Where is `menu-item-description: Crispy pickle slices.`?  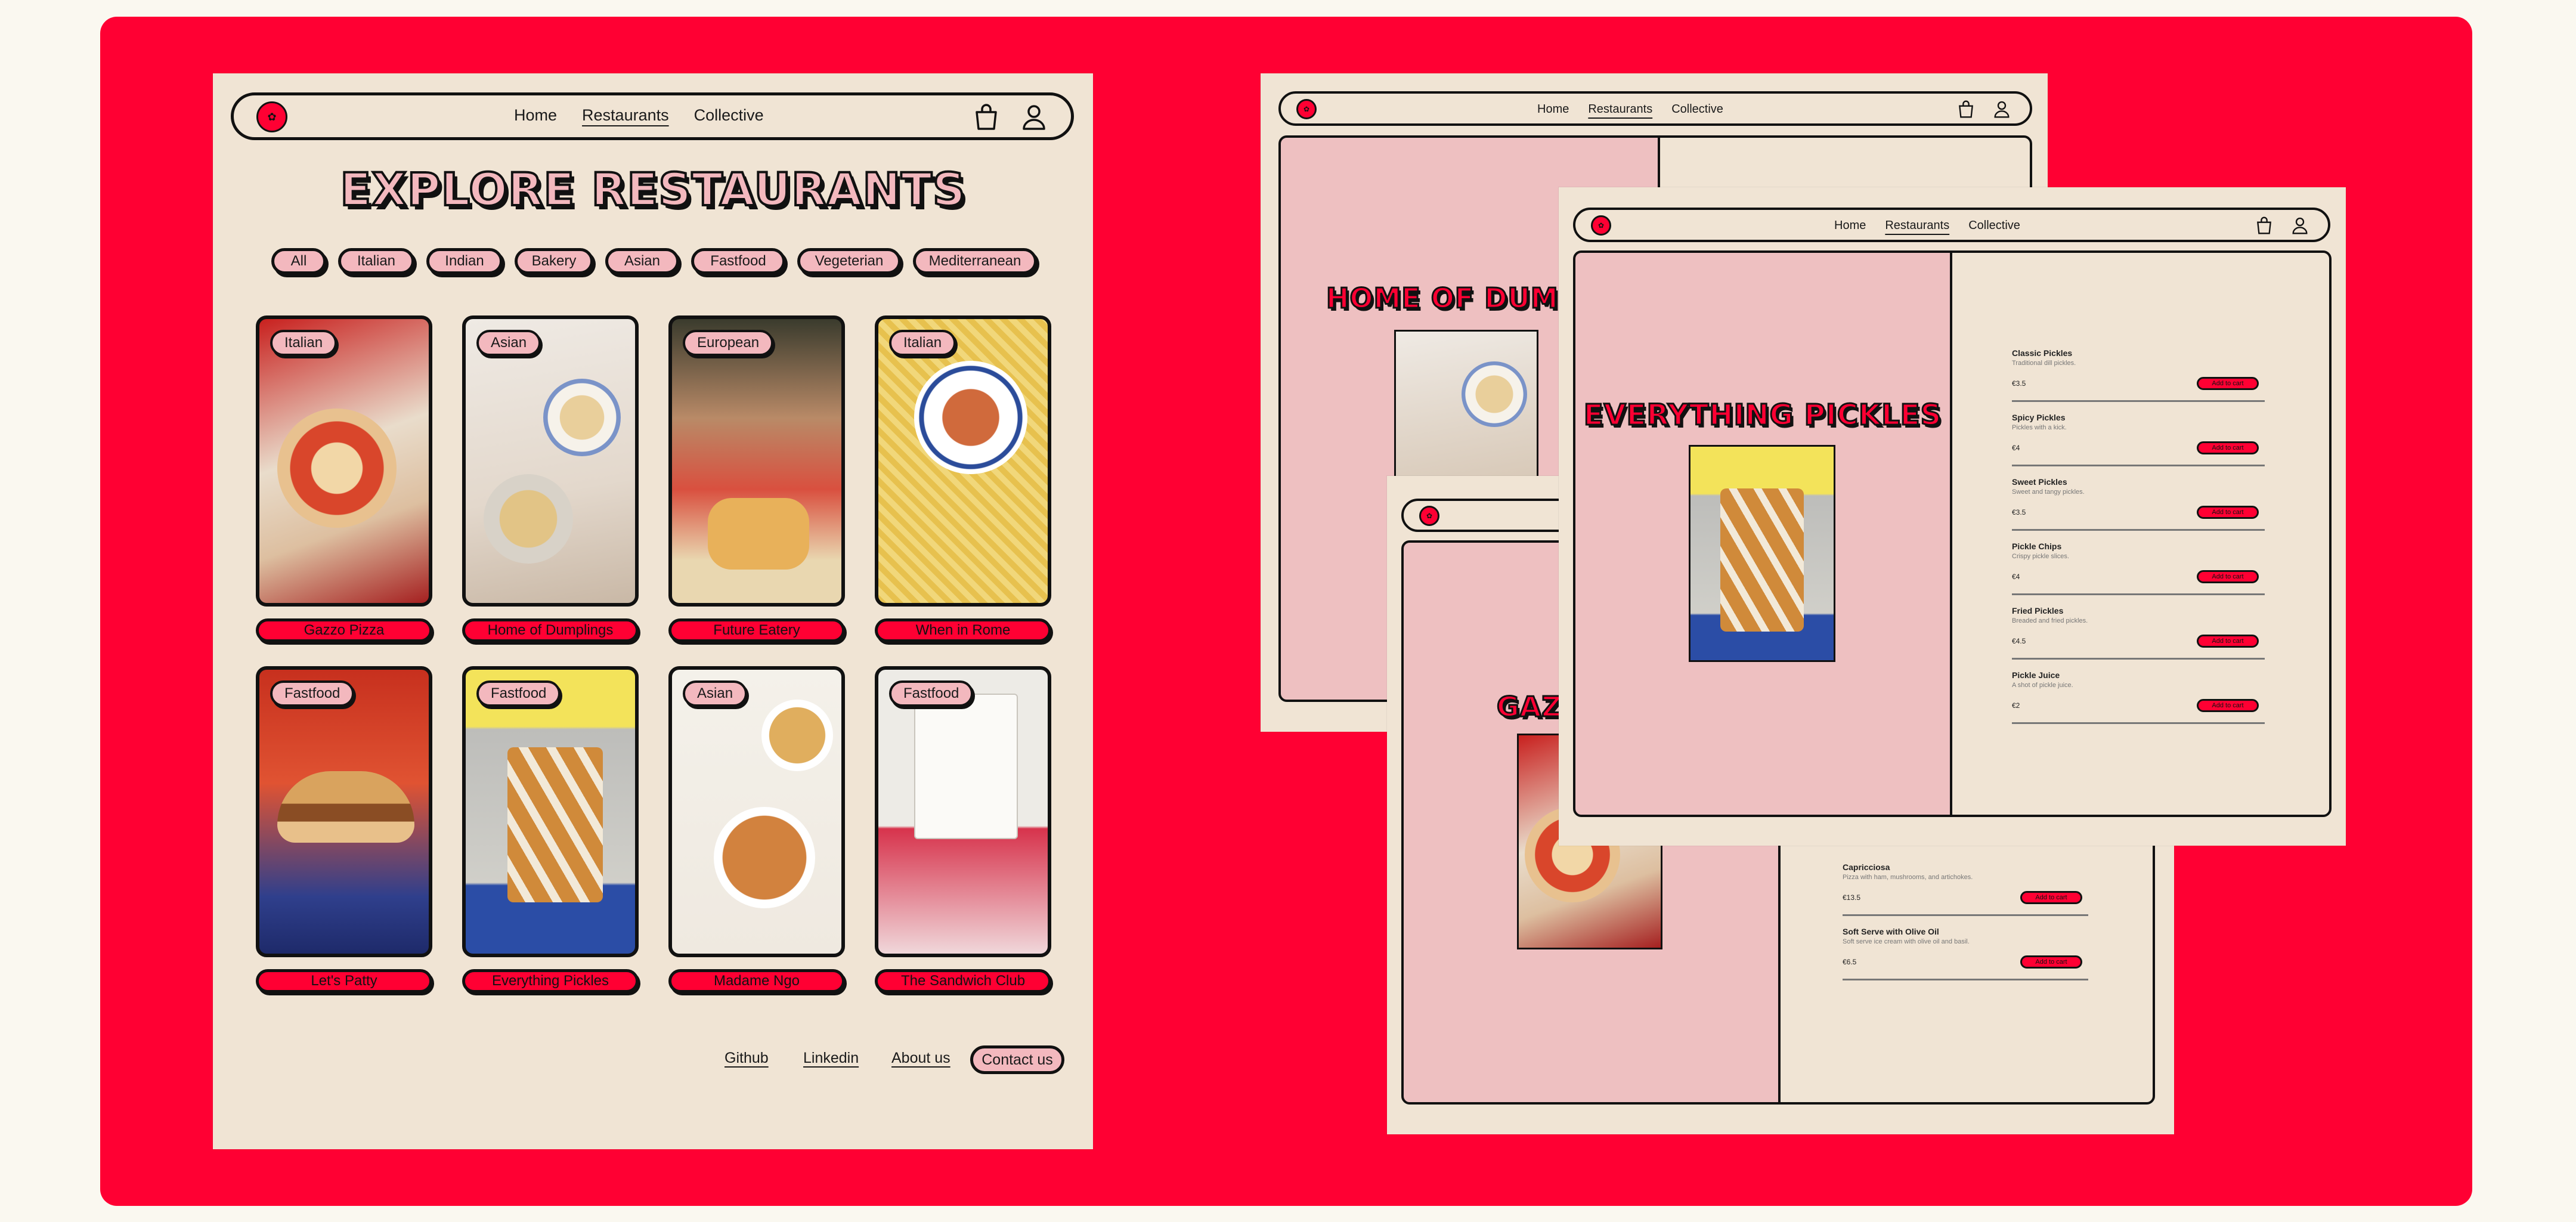 menu-item-description: Crispy pickle slices. is located at coordinates (2041, 556).